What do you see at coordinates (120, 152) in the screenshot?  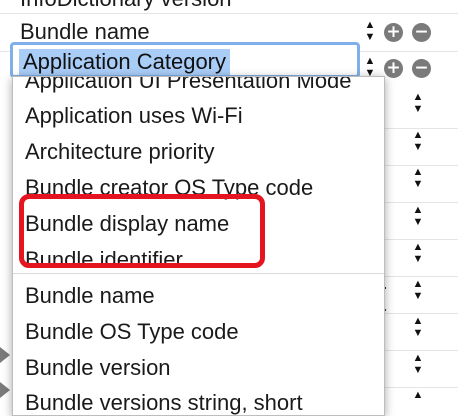 I see `list-item: Architecture priority` at bounding box center [120, 152].